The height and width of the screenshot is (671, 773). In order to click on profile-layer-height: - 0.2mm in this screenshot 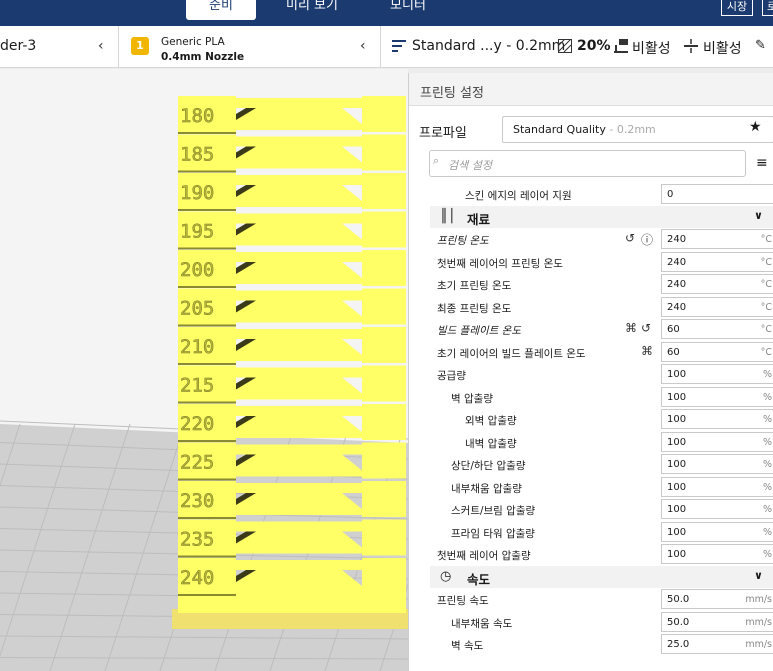, I will do `click(630, 129)`.